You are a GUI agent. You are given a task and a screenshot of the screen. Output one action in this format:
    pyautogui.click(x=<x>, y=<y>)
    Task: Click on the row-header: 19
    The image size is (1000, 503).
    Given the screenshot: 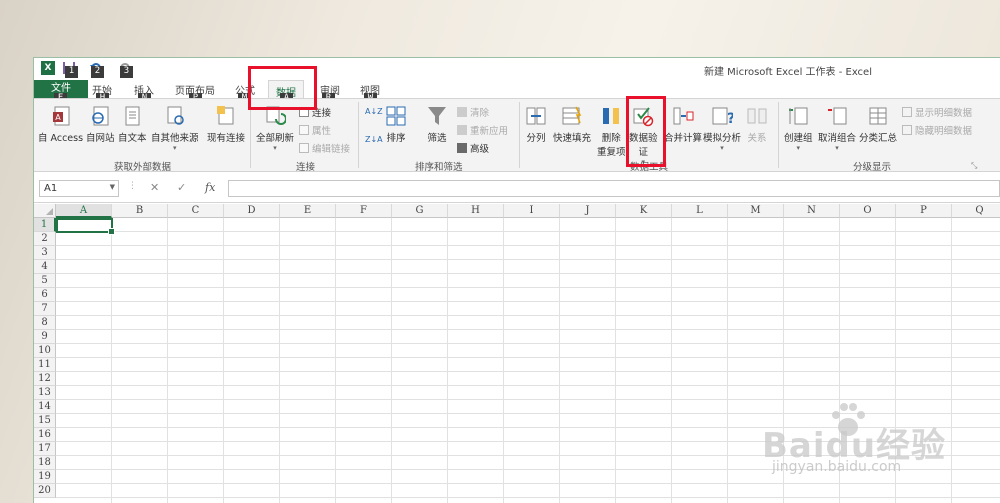 What is the action you would take?
    pyautogui.click(x=45, y=477)
    